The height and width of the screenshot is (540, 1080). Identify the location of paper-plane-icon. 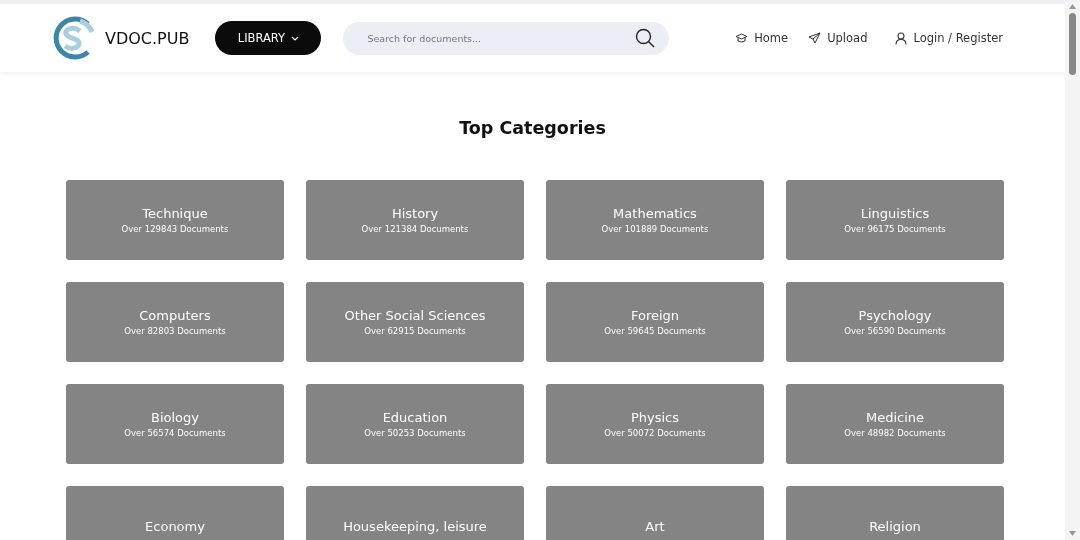
(815, 38).